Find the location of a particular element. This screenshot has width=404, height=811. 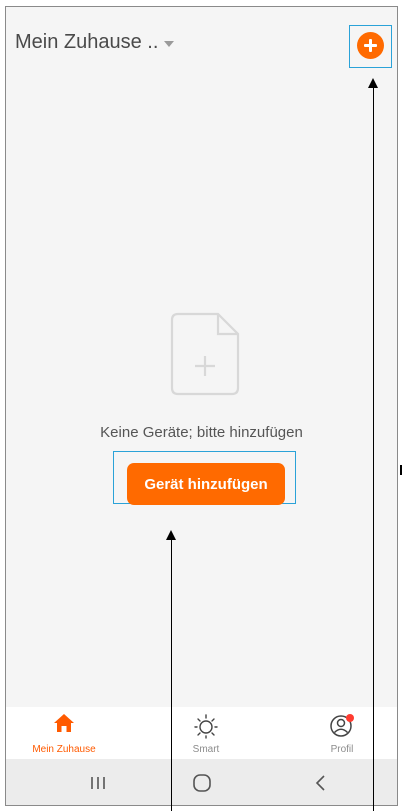

caret-down-icon is located at coordinates (169, 43).